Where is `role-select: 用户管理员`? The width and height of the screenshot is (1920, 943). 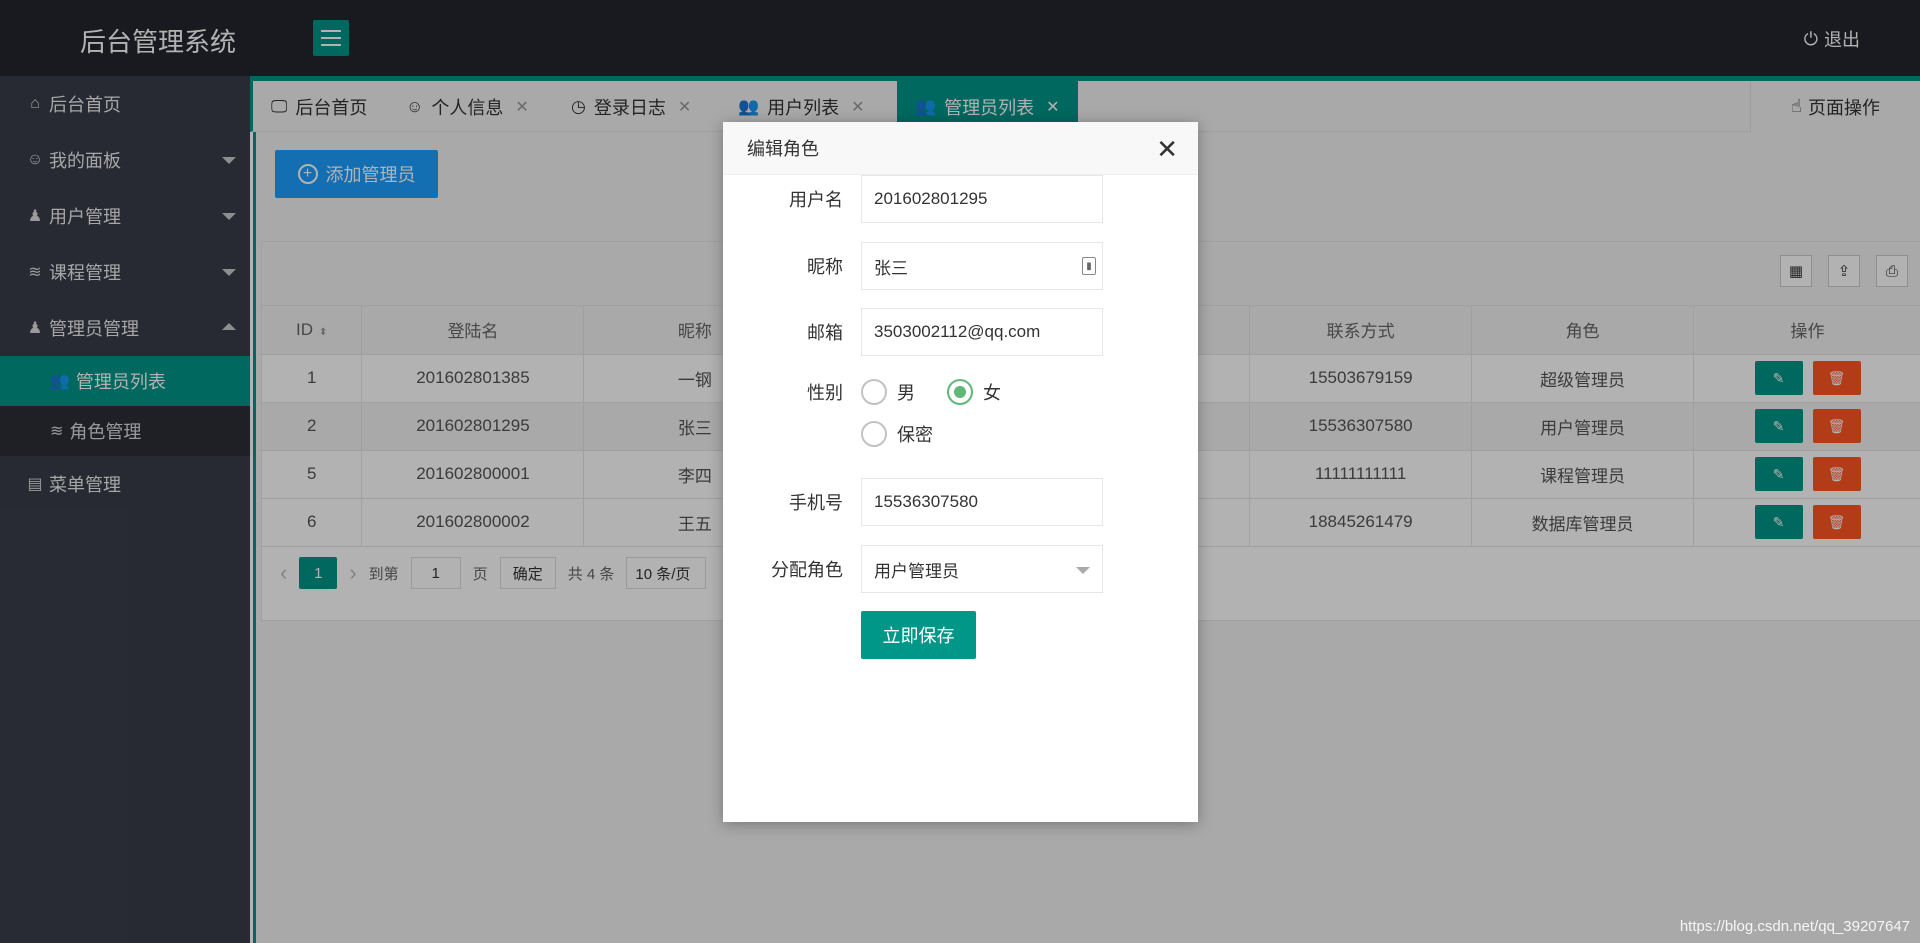 role-select: 用户管理员 is located at coordinates (982, 569).